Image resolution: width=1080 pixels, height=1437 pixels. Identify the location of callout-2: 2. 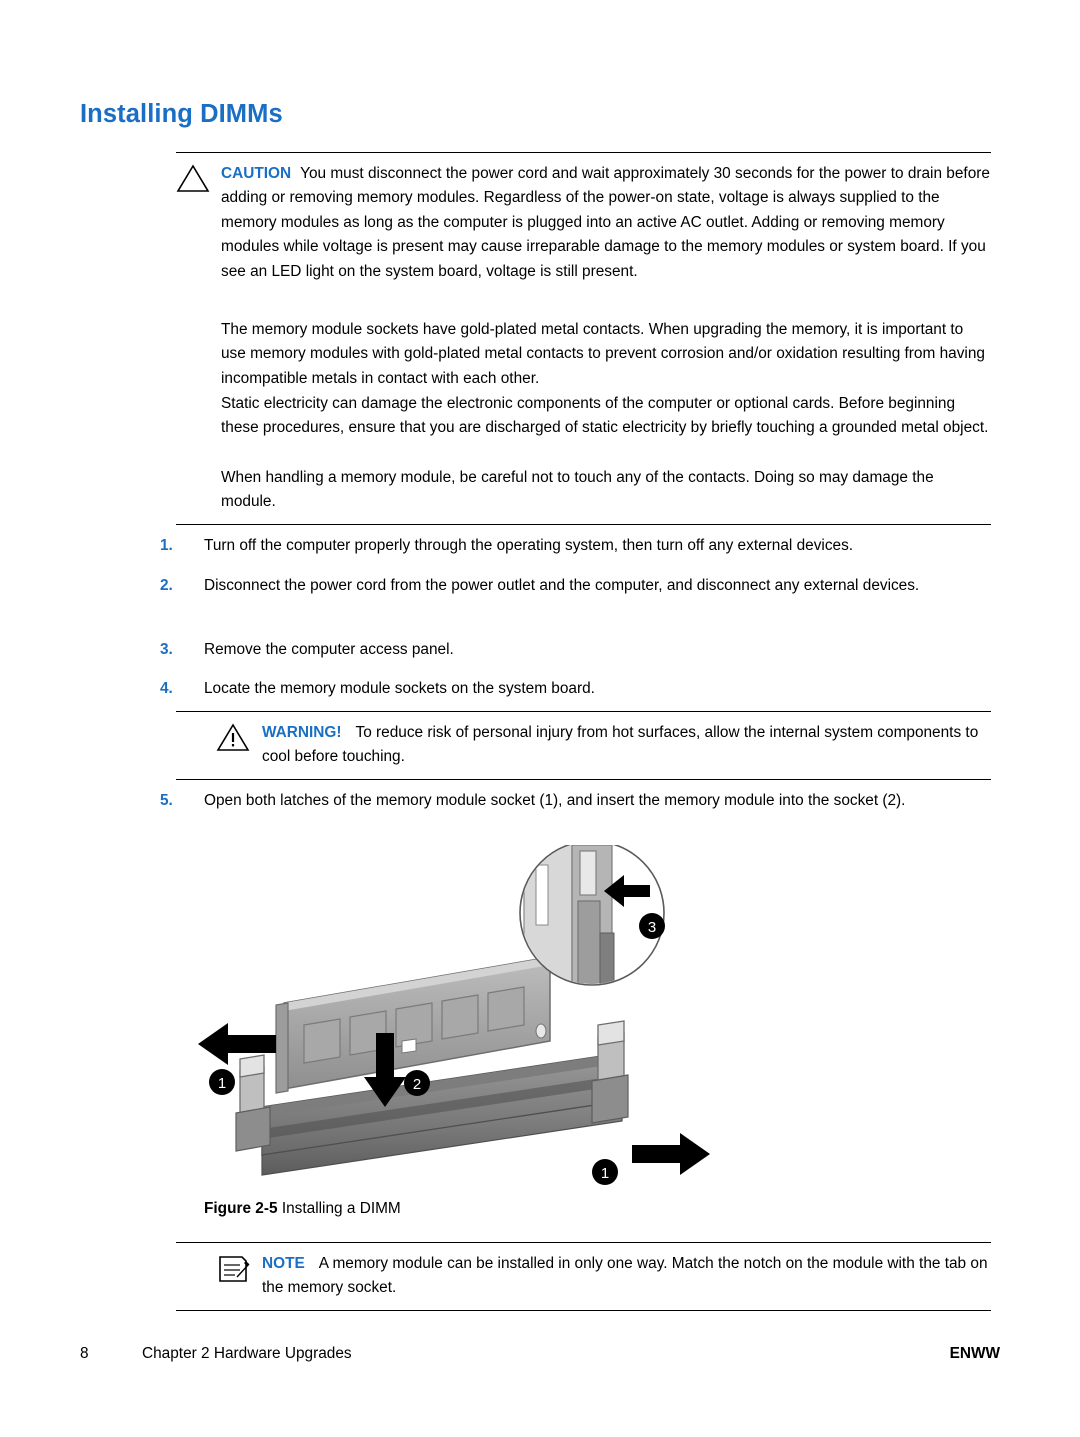
(417, 1083).